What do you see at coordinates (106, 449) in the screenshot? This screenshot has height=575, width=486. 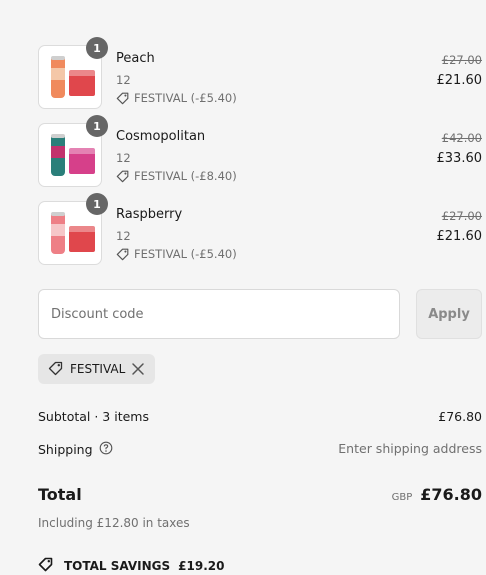 I see `help-circle-icon` at bounding box center [106, 449].